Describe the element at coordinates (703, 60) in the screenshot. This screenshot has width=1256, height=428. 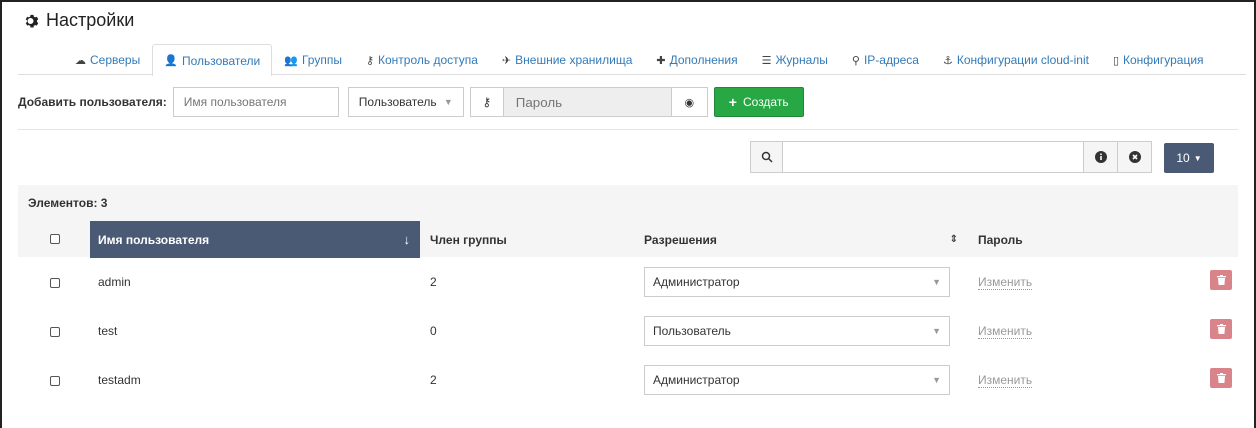
I see `tab-label: Дополнения` at that location.